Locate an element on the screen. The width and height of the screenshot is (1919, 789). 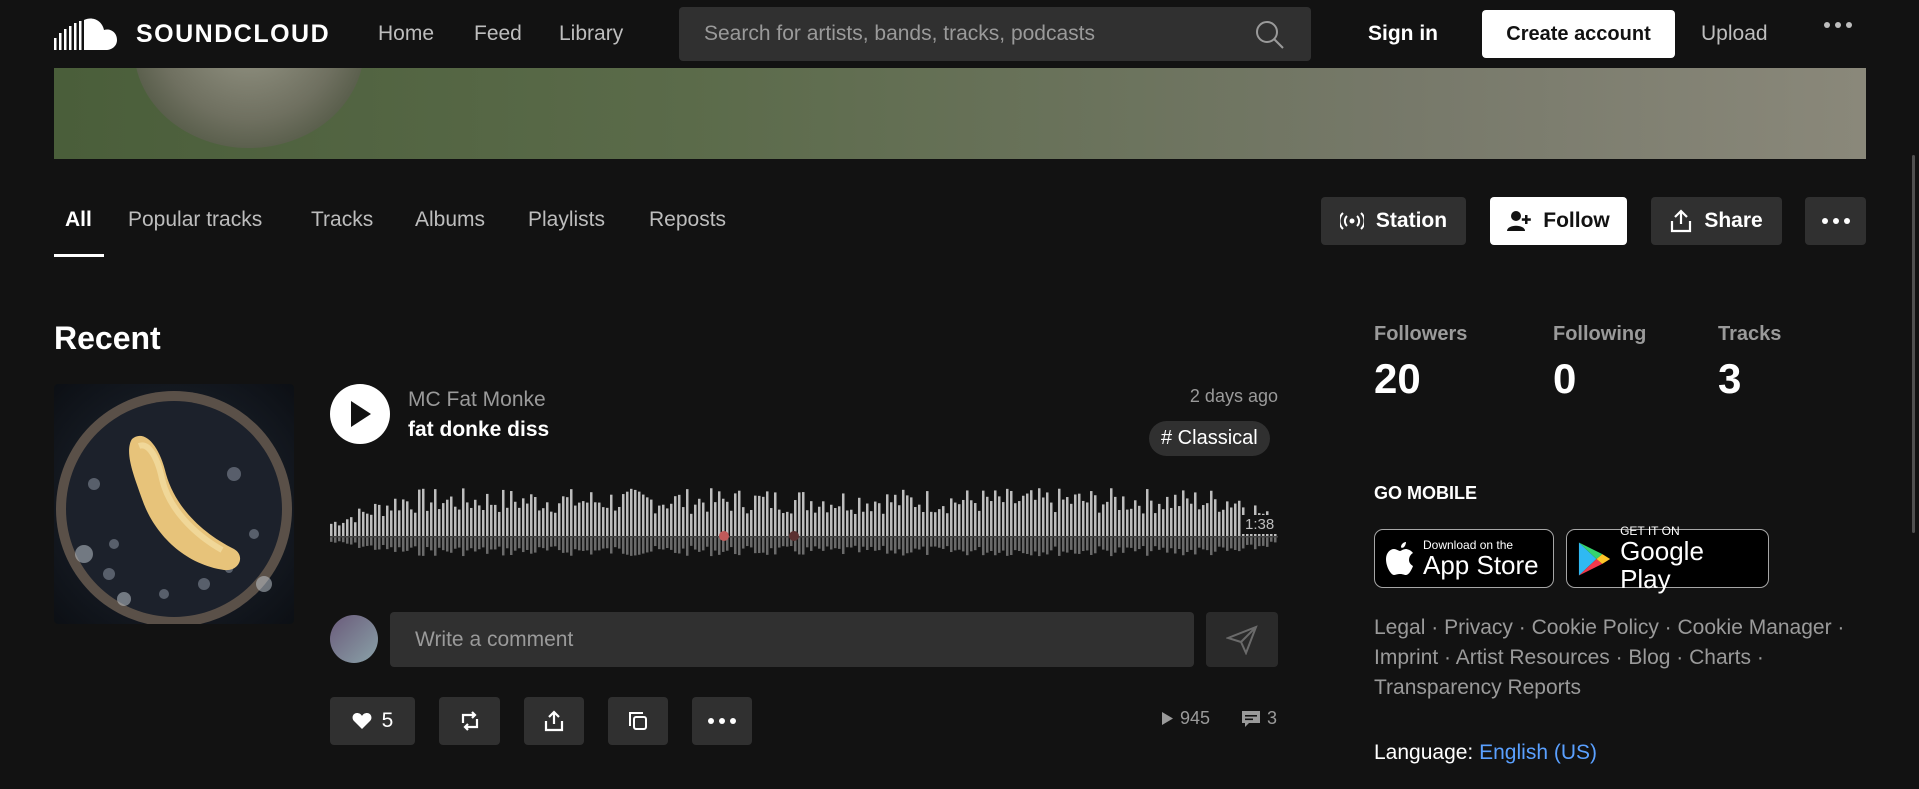
create-account-button: Create account is located at coordinates (1578, 34).